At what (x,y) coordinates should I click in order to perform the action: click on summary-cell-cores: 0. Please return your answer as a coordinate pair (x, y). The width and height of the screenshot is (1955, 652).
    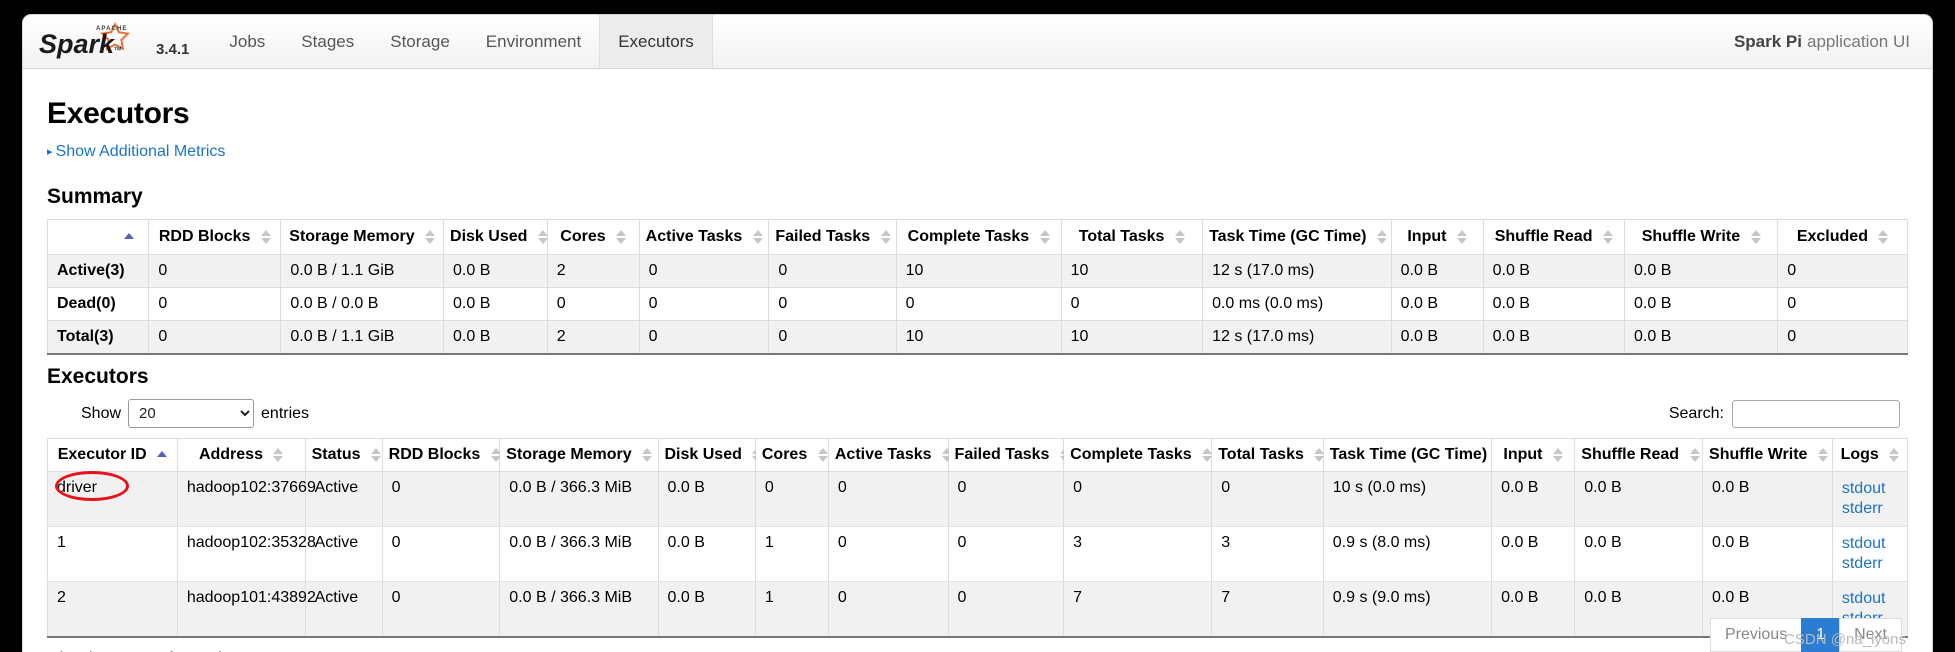
    Looking at the image, I should click on (593, 304).